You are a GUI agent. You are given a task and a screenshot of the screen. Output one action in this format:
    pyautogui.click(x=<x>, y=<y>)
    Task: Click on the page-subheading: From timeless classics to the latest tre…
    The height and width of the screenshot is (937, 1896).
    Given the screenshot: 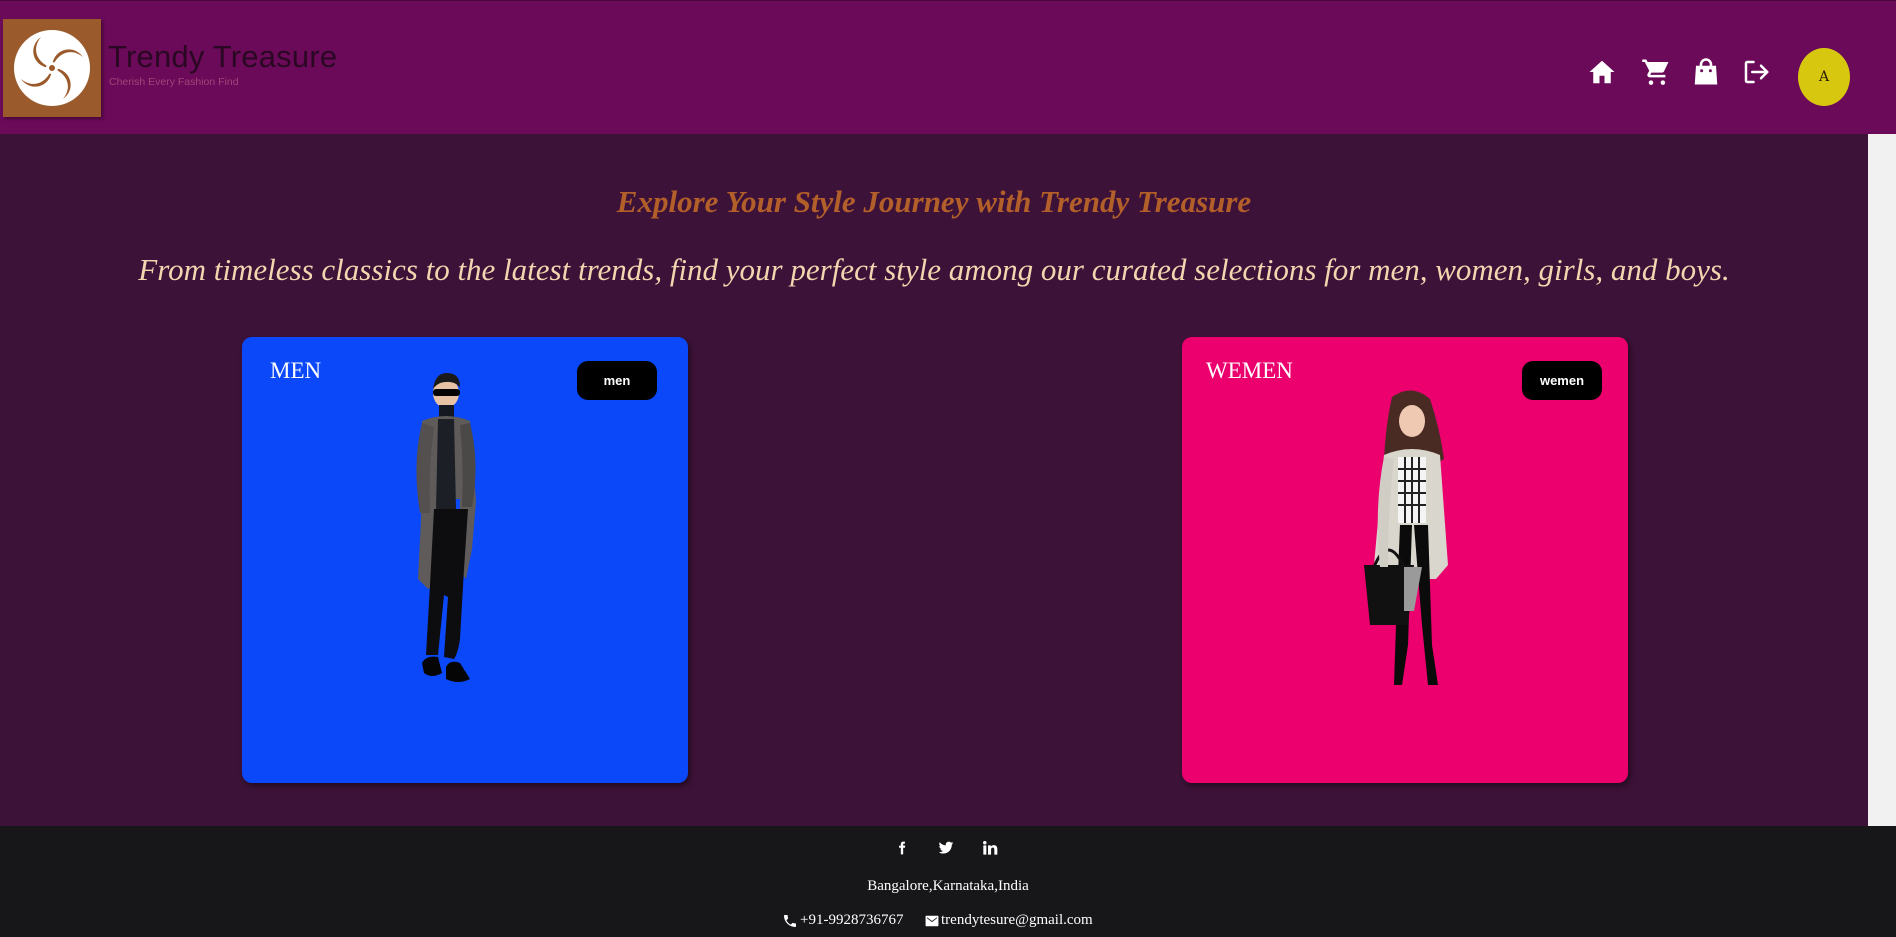 What is the action you would take?
    pyautogui.click(x=934, y=269)
    